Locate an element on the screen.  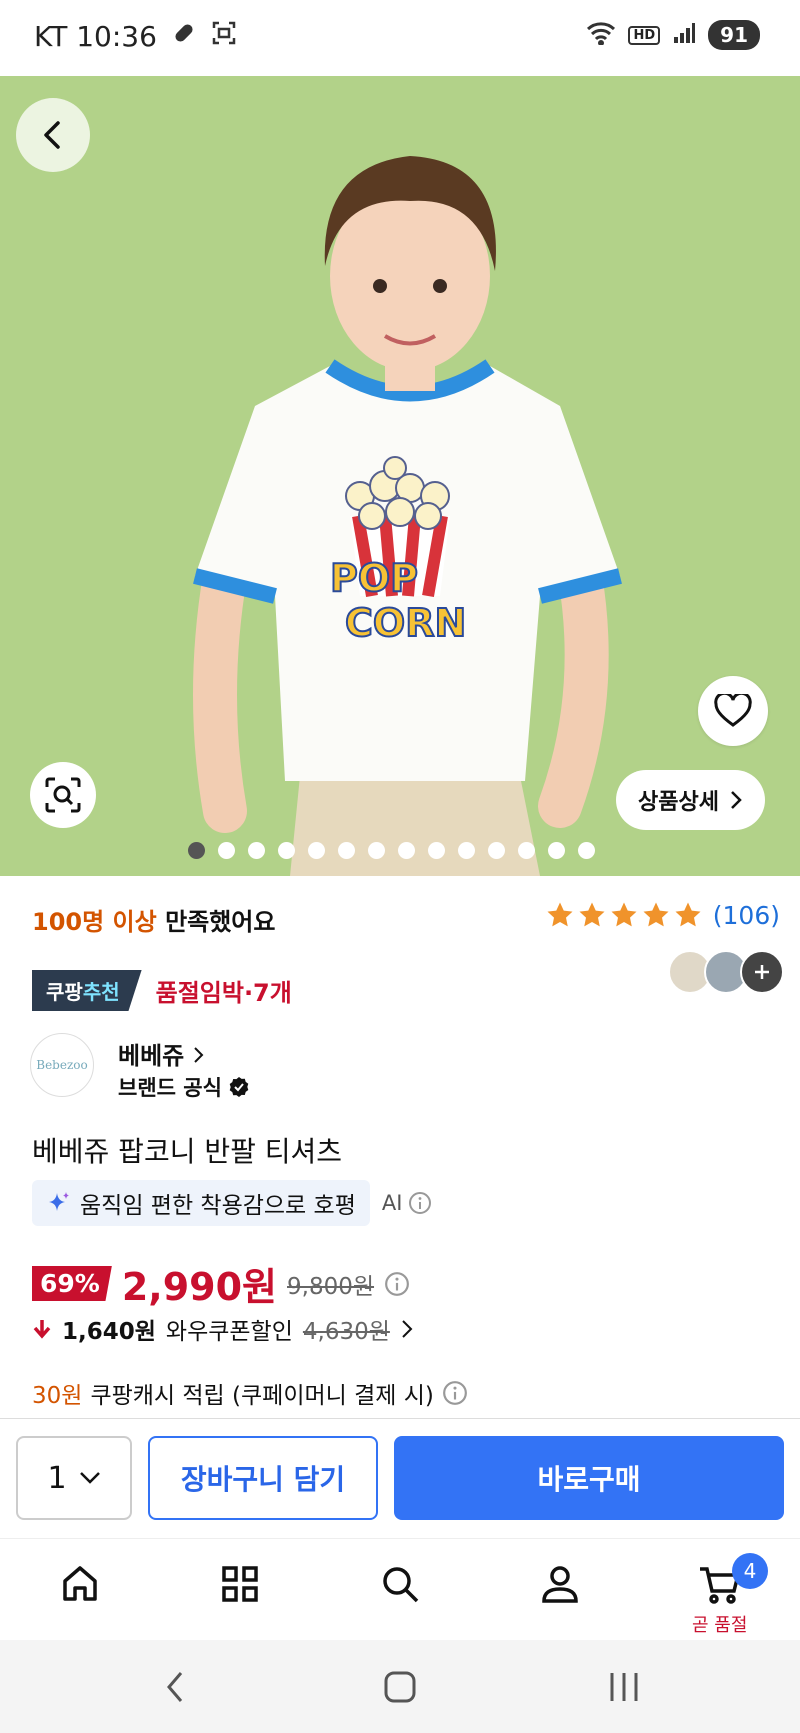
purchase-action-bar: 1 장바구니 담기 바로구매 is located at coordinates (400, 1478).